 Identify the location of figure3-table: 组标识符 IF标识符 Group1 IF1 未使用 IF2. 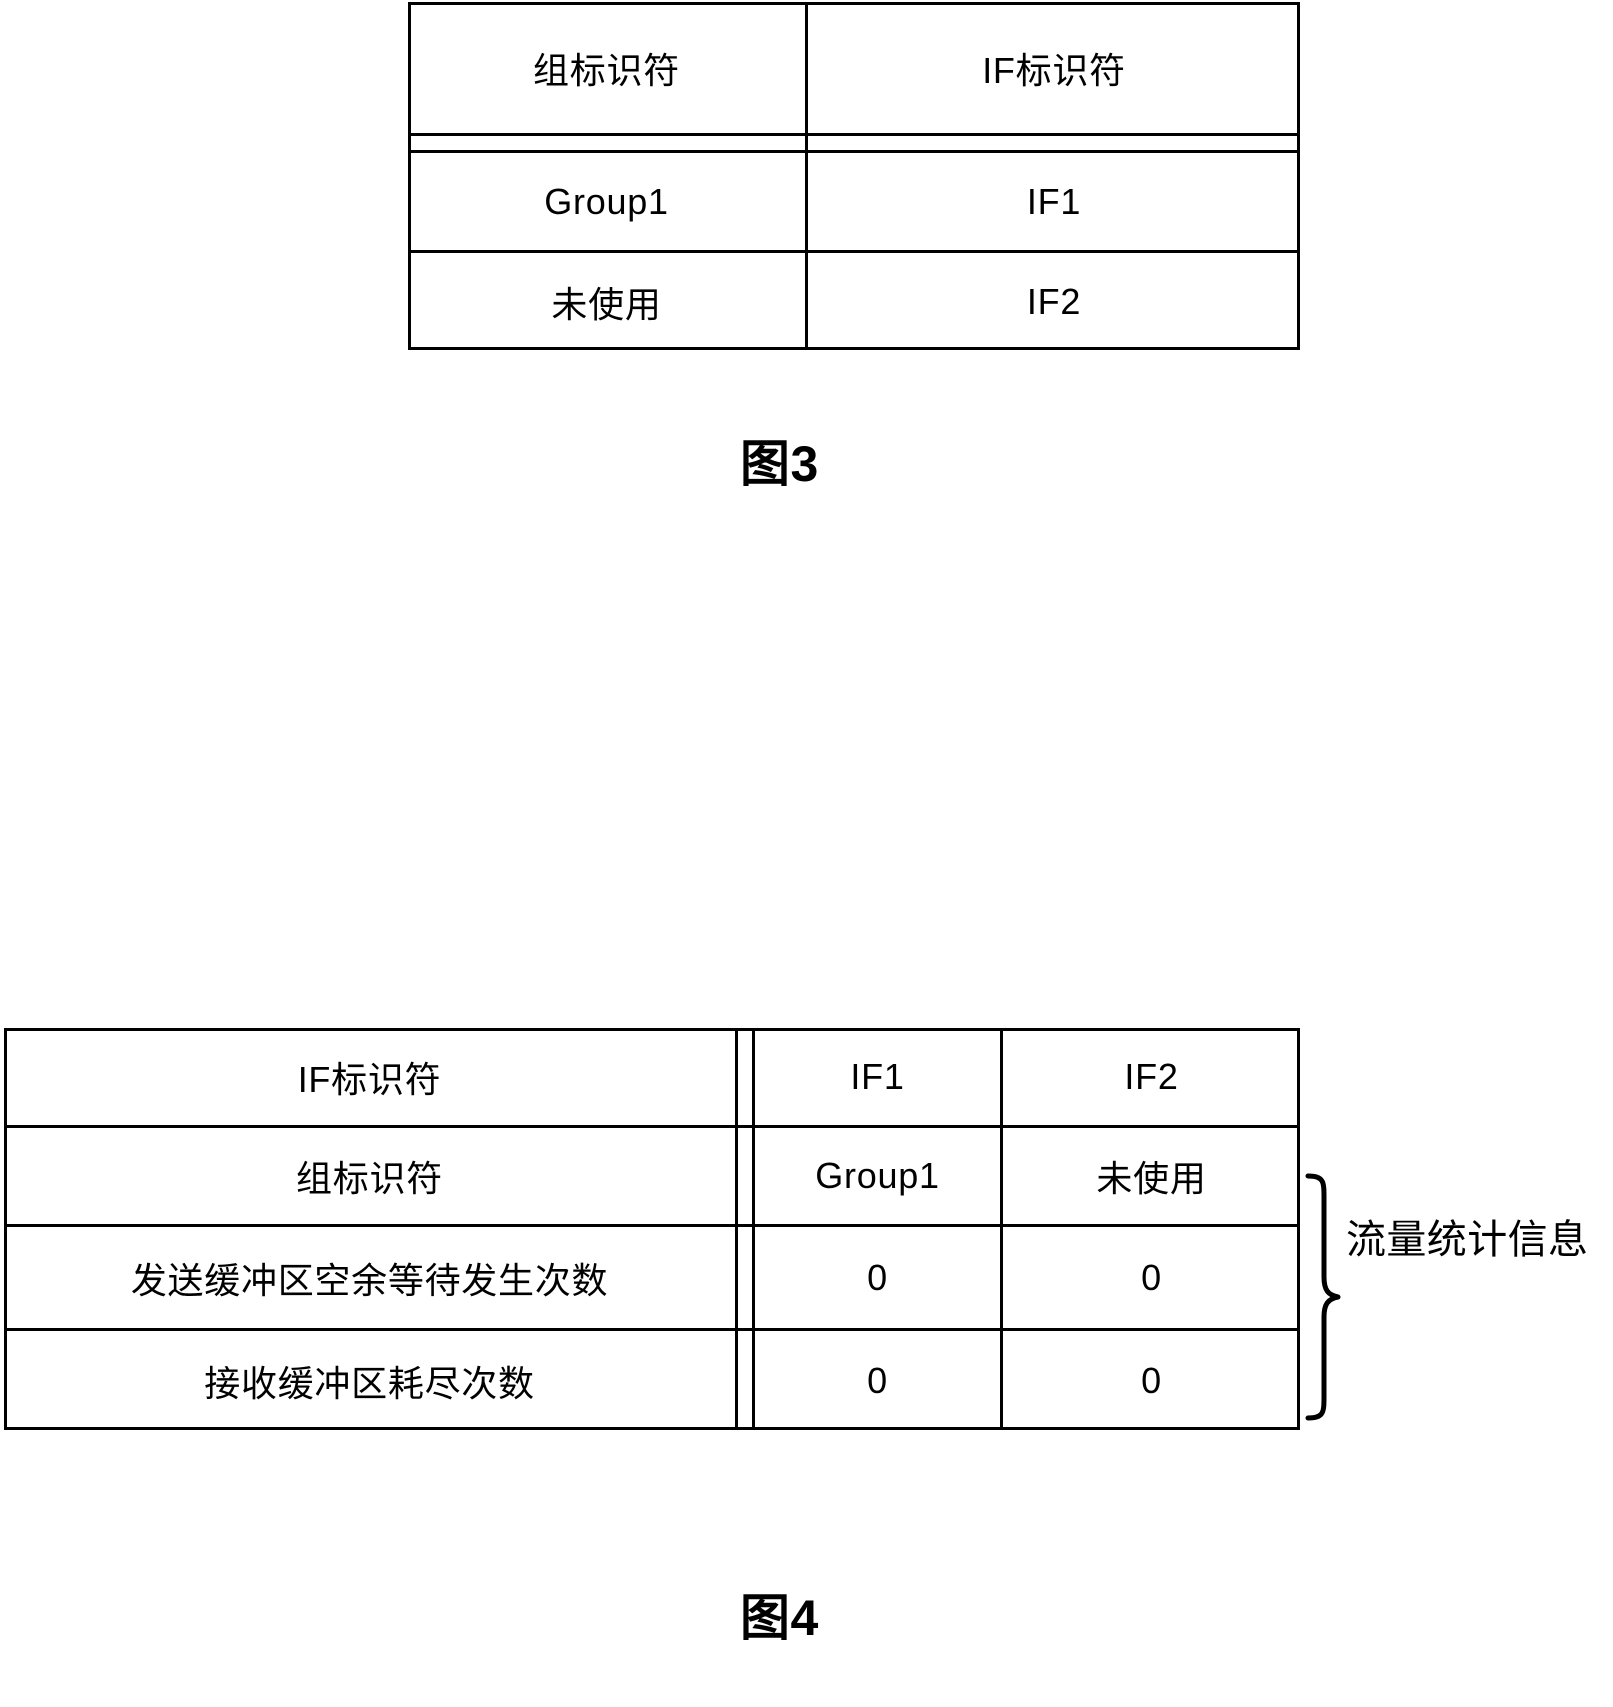
(854, 176).